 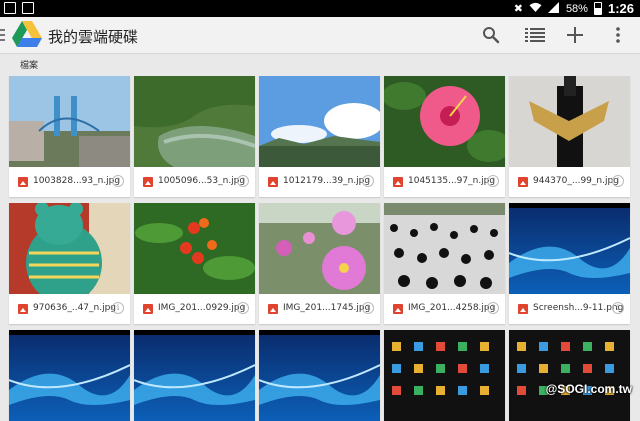 What do you see at coordinates (201, 308) in the screenshot?
I see `file-name: IMG_201...0929.jpg` at bounding box center [201, 308].